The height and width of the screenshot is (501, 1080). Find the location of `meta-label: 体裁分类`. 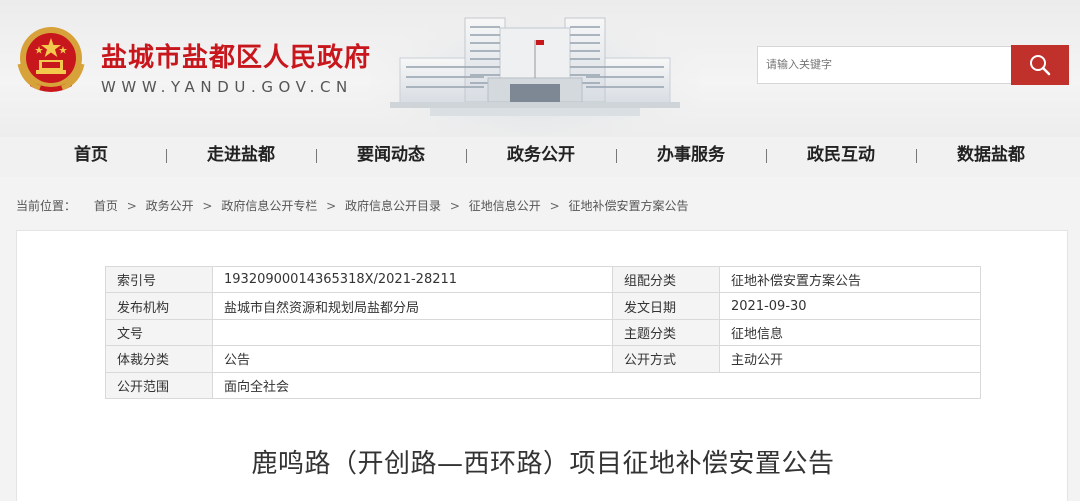

meta-label: 体裁分类 is located at coordinates (159, 359).